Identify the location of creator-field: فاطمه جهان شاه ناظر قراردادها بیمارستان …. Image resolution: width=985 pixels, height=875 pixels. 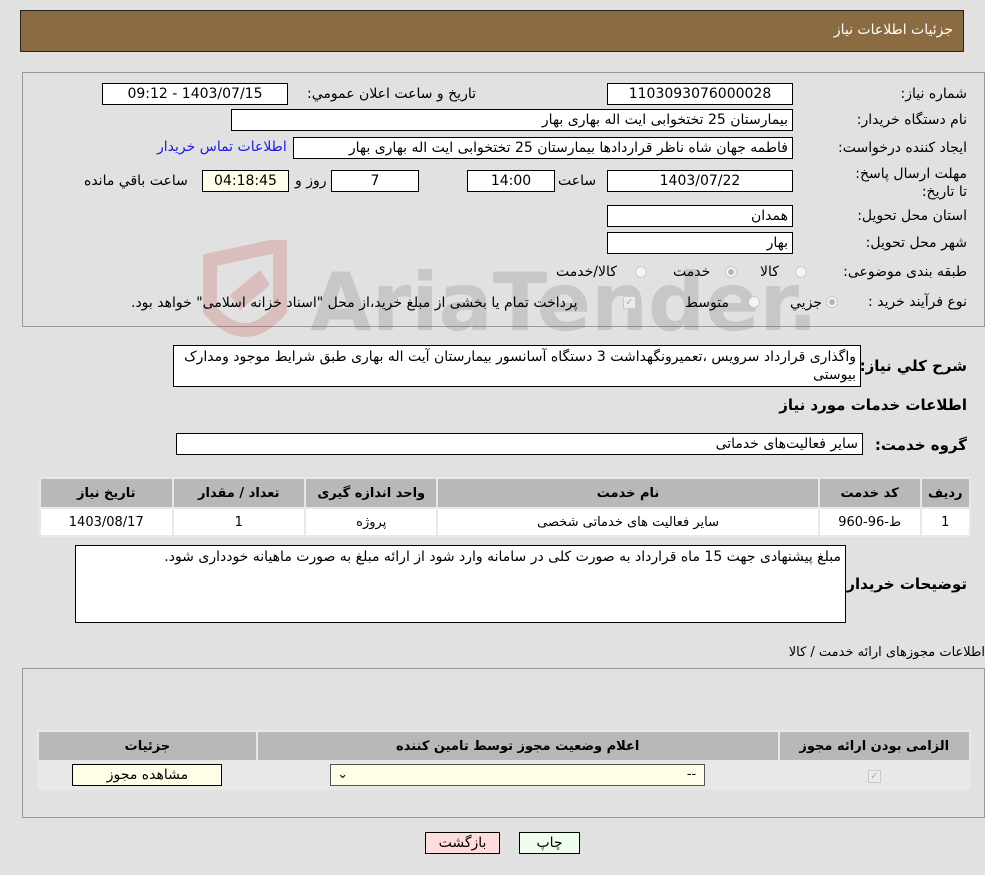
(543, 148).